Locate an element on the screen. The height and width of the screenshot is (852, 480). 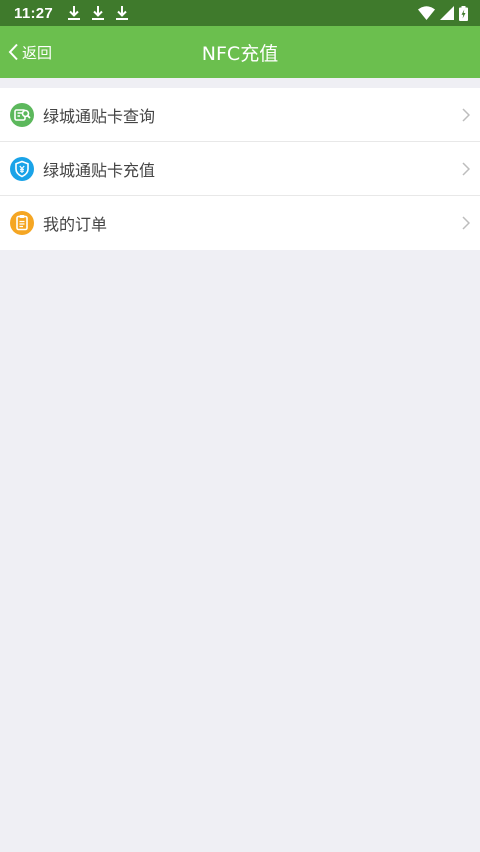
menu-item-my-orders: 我的订单 is located at coordinates (240, 223).